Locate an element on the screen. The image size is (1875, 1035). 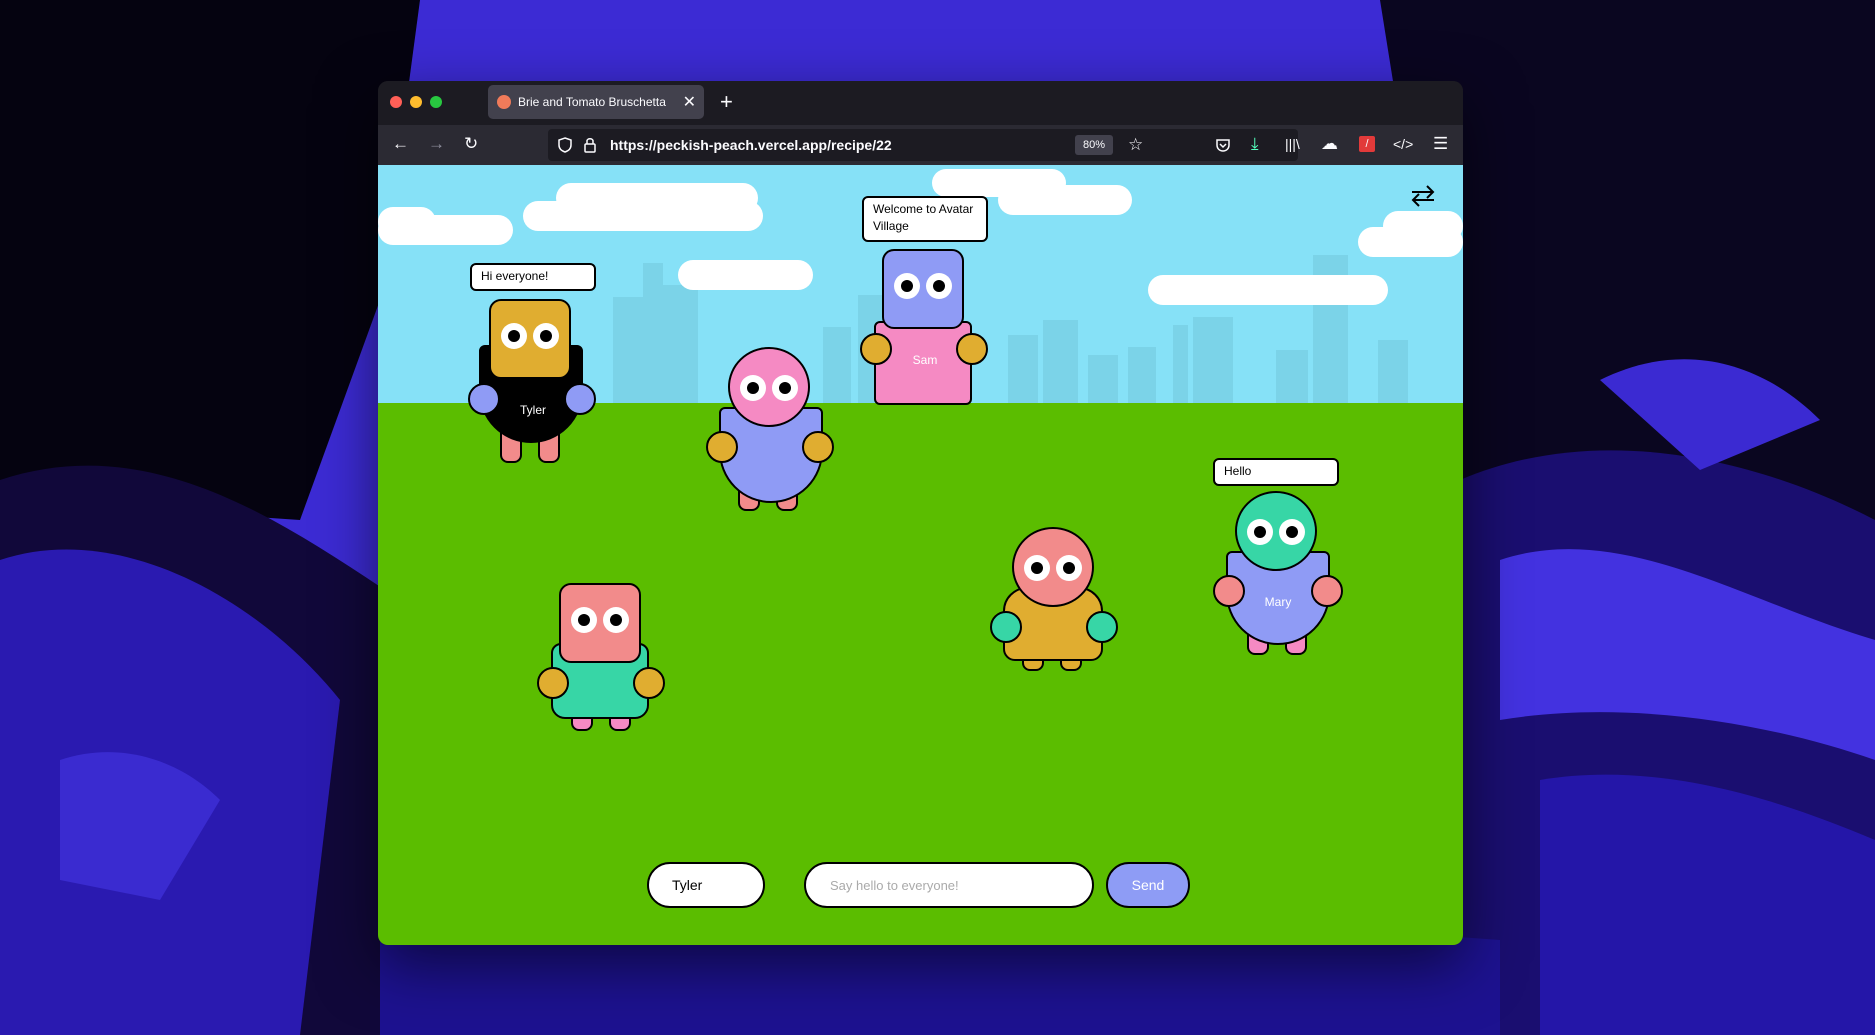
avatar-salmon-green is located at coordinates (602, 673).